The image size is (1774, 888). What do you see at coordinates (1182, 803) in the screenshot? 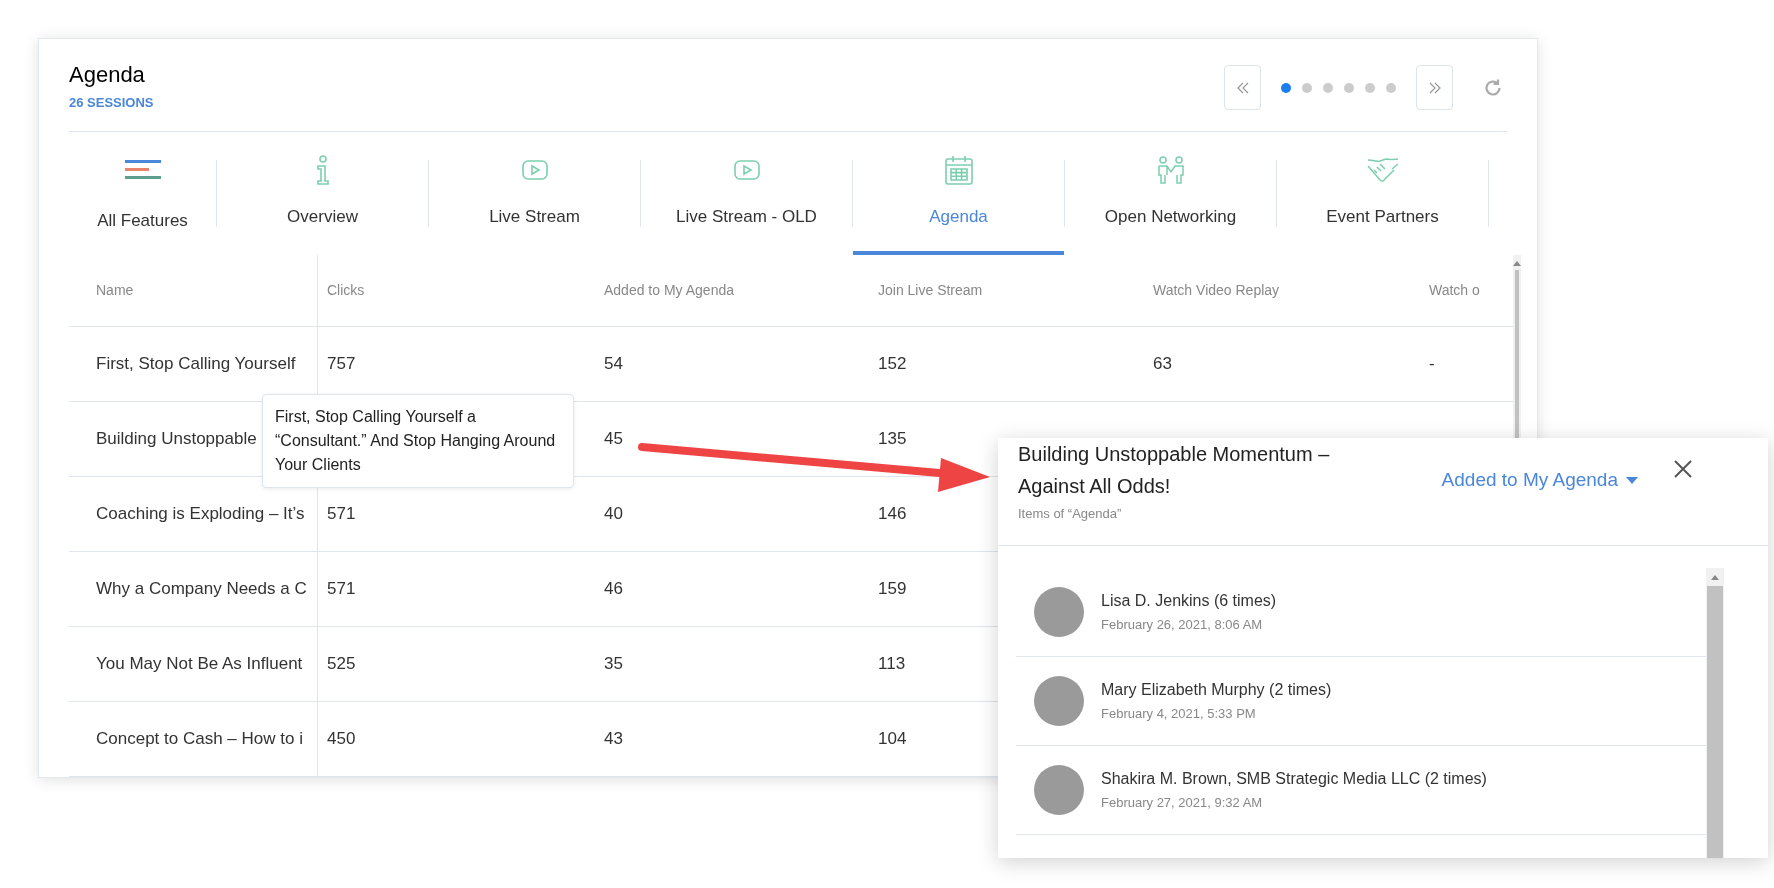
I see `attendee-date: February 27, 2021, 9:32 AM` at bounding box center [1182, 803].